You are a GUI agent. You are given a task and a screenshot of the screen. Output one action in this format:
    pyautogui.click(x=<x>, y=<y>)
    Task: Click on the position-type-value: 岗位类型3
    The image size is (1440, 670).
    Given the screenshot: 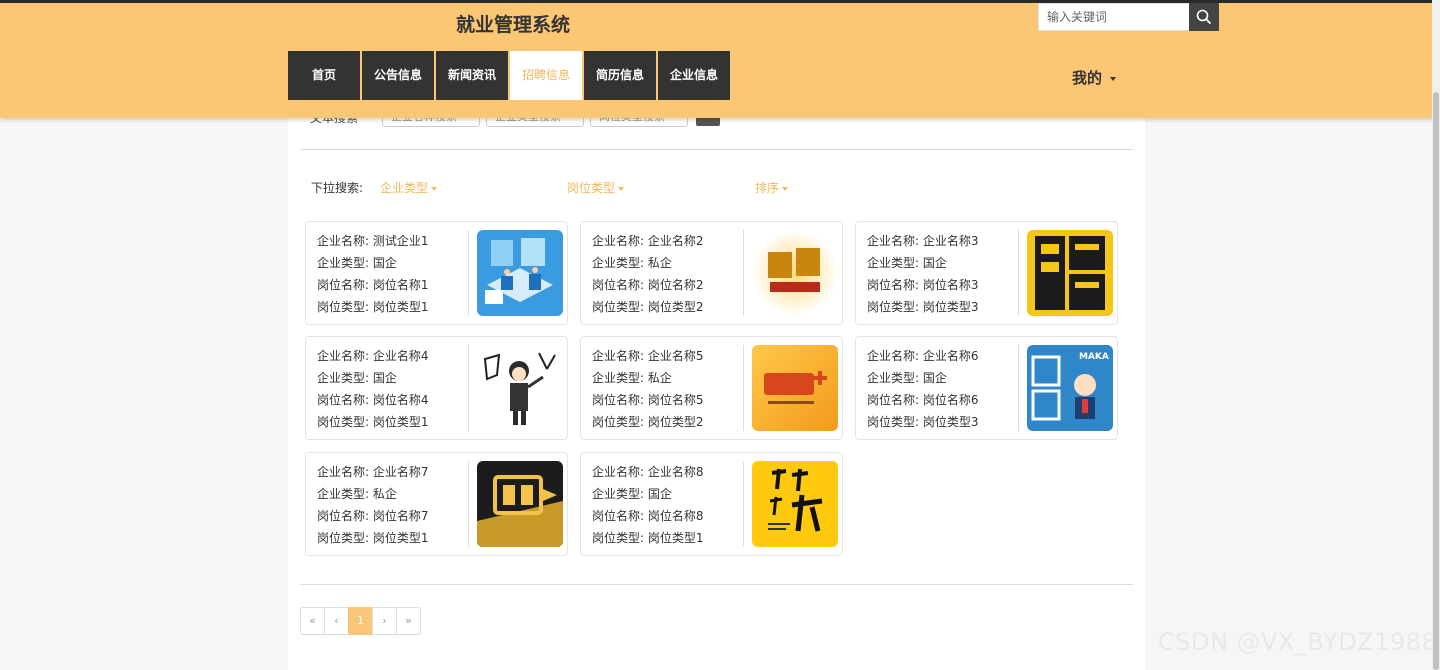 What is the action you would take?
    pyautogui.click(x=950, y=307)
    